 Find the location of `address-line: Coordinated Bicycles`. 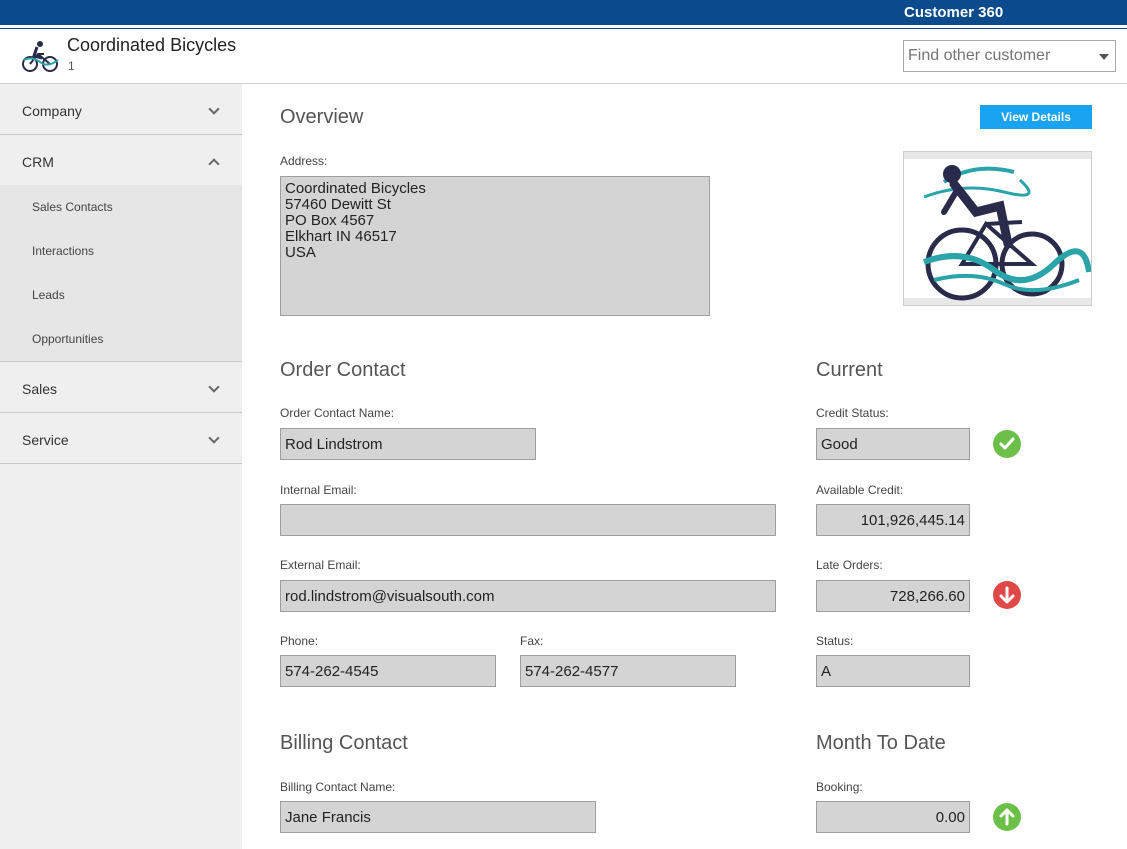

address-line: Coordinated Bicycles is located at coordinates (355, 188).